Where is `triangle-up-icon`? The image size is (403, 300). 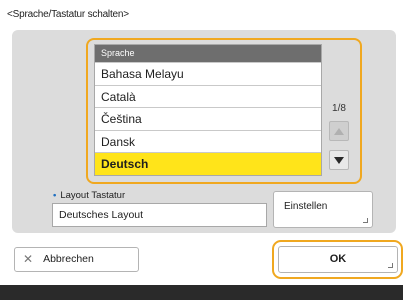 triangle-up-icon is located at coordinates (339, 131).